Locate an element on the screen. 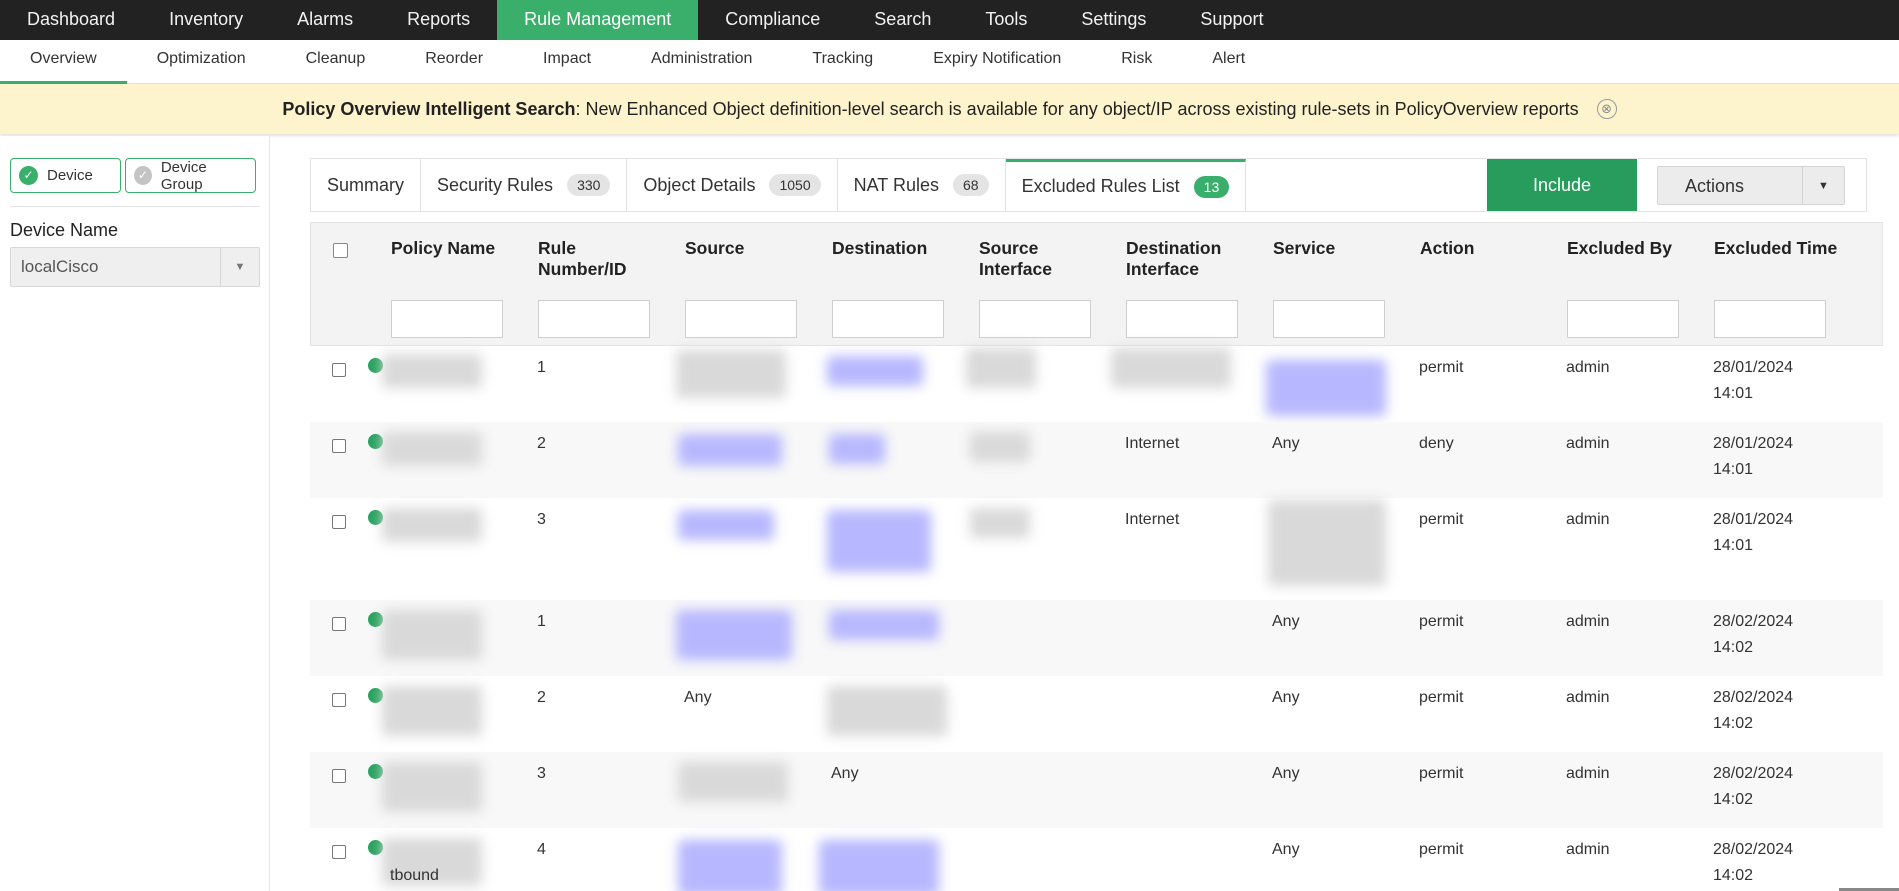  topnav-compliance: Compliance is located at coordinates (772, 20).